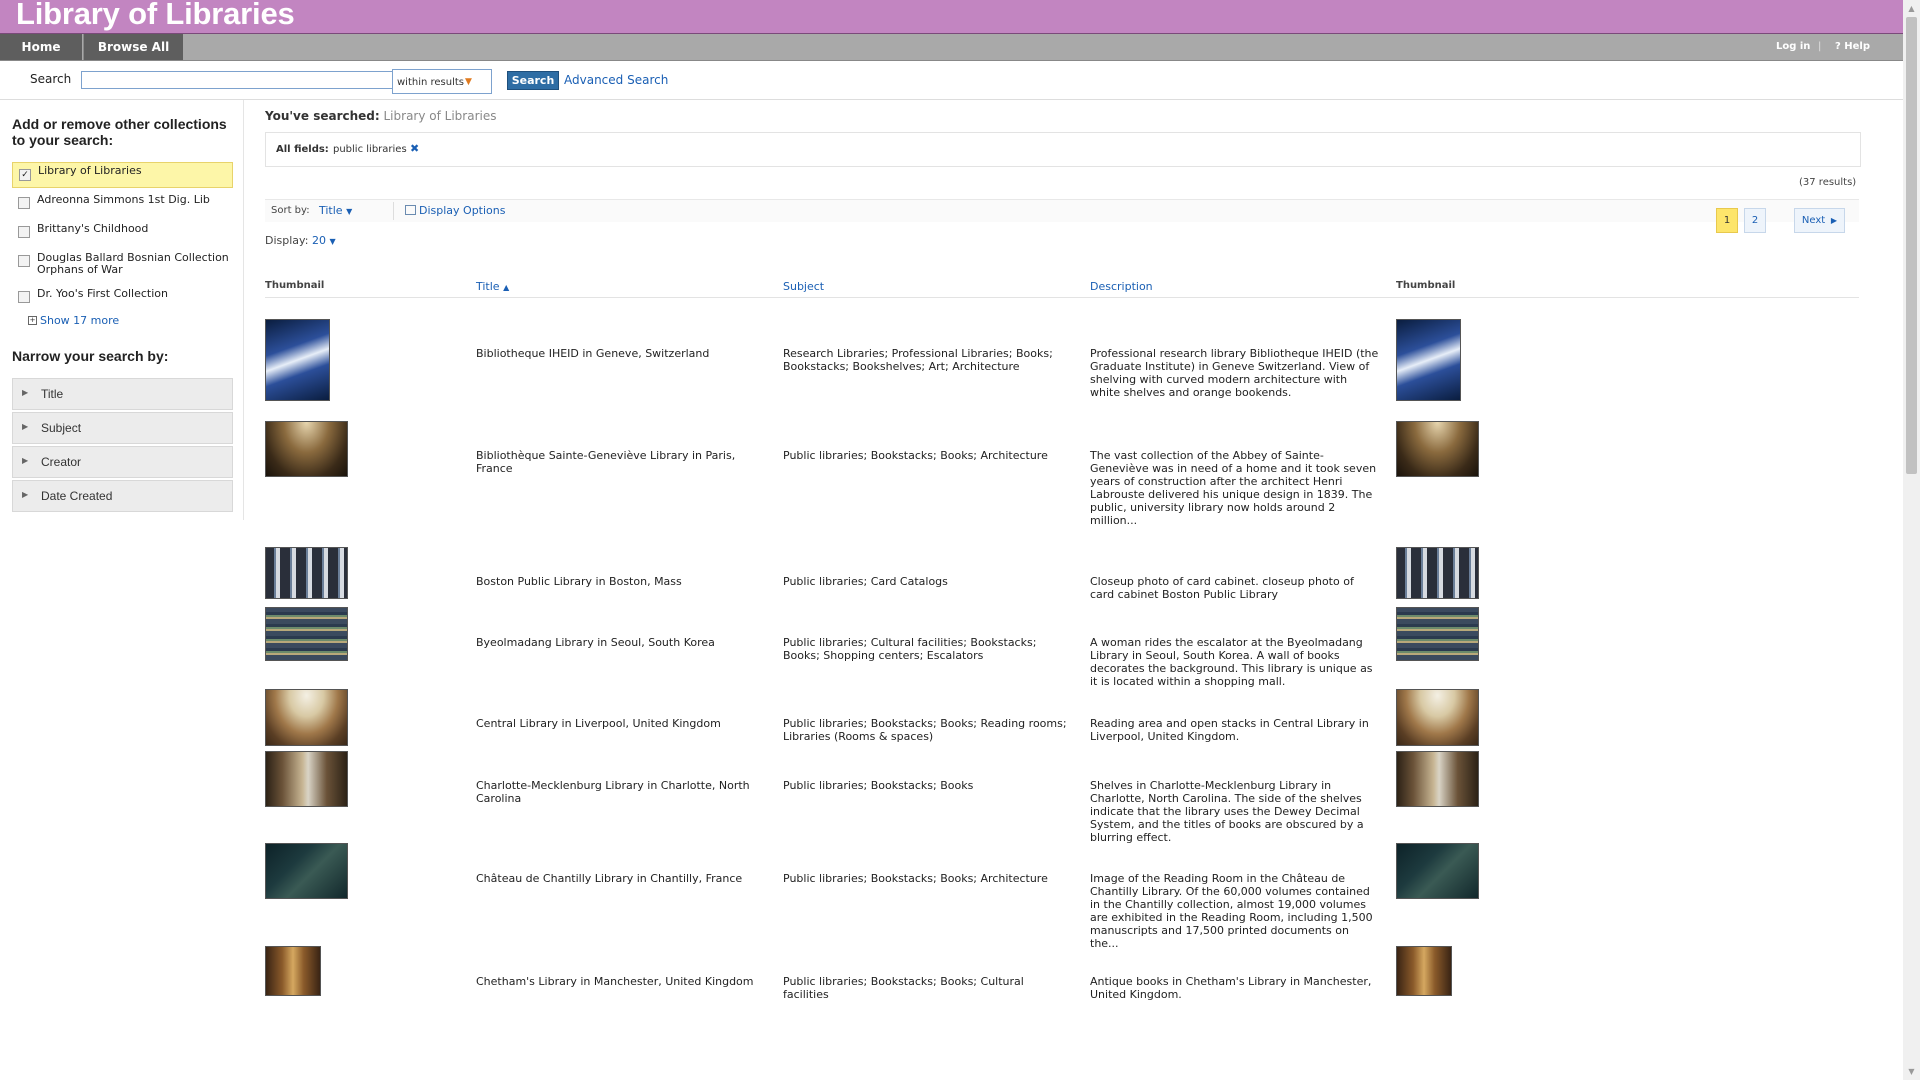 This screenshot has height=1080, width=1920. Describe the element at coordinates (80, 320) in the screenshot. I see `show-more-label: Show 17 more` at that location.